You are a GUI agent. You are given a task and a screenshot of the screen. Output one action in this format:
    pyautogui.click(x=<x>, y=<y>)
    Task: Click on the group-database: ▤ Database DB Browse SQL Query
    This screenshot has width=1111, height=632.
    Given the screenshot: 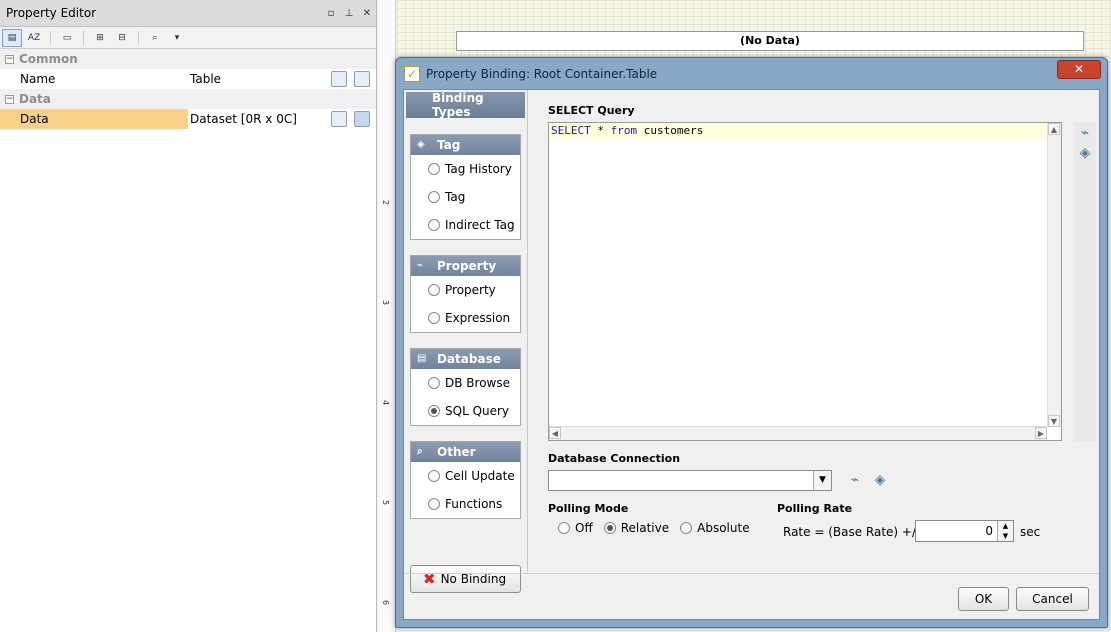 What is the action you would take?
    pyautogui.click(x=465, y=387)
    